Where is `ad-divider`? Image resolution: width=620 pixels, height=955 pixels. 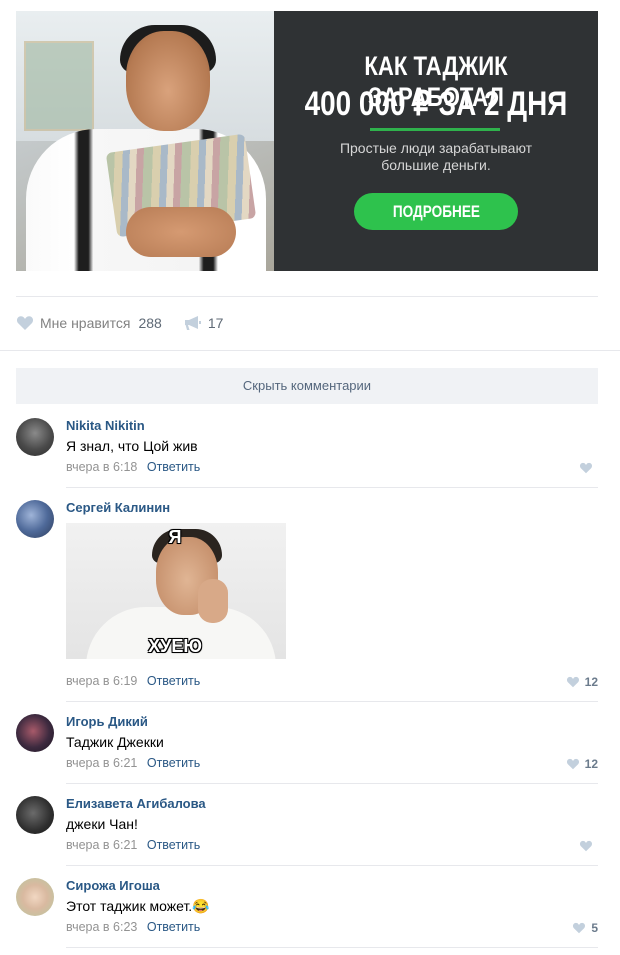
ad-divider is located at coordinates (435, 129).